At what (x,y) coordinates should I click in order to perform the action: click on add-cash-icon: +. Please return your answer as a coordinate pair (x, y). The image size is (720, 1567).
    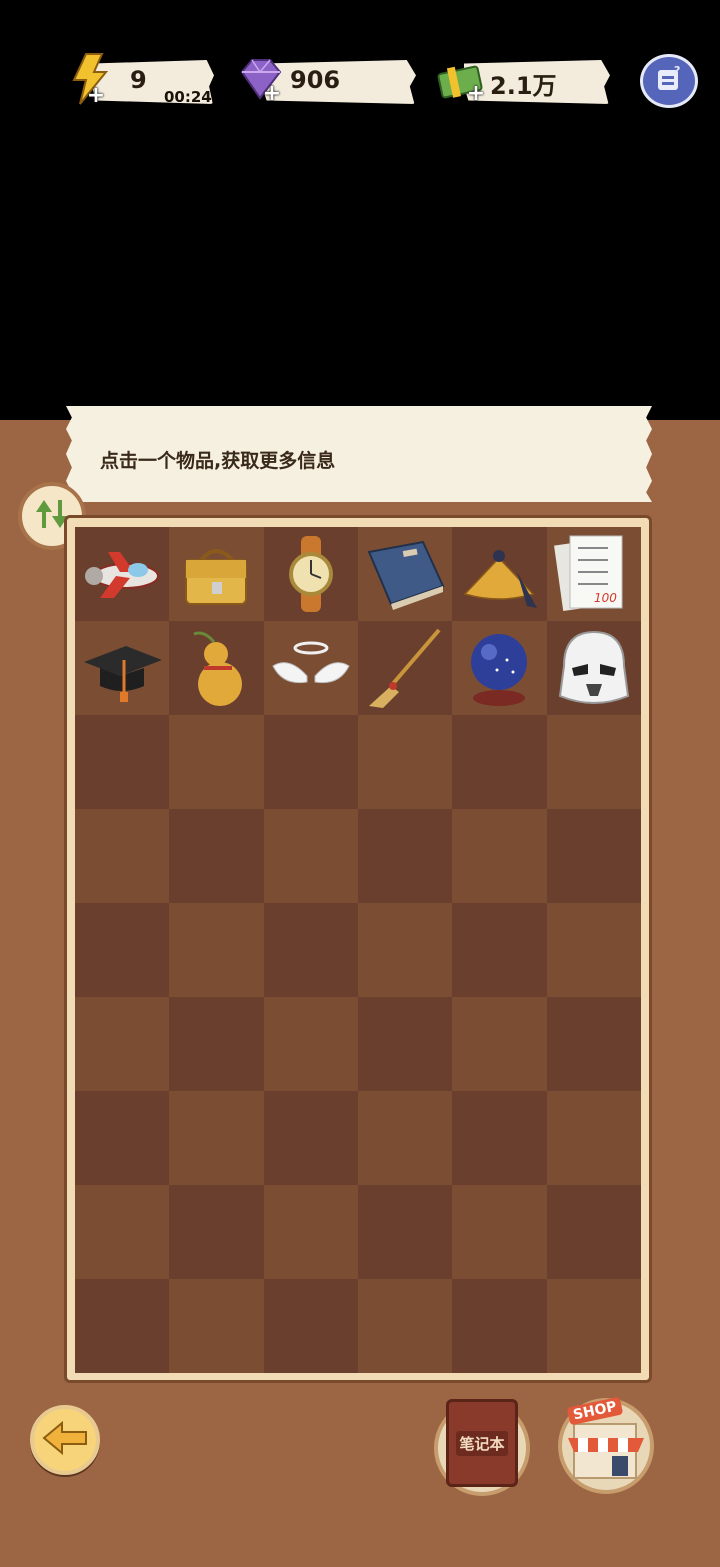
    Looking at the image, I should click on (476, 94).